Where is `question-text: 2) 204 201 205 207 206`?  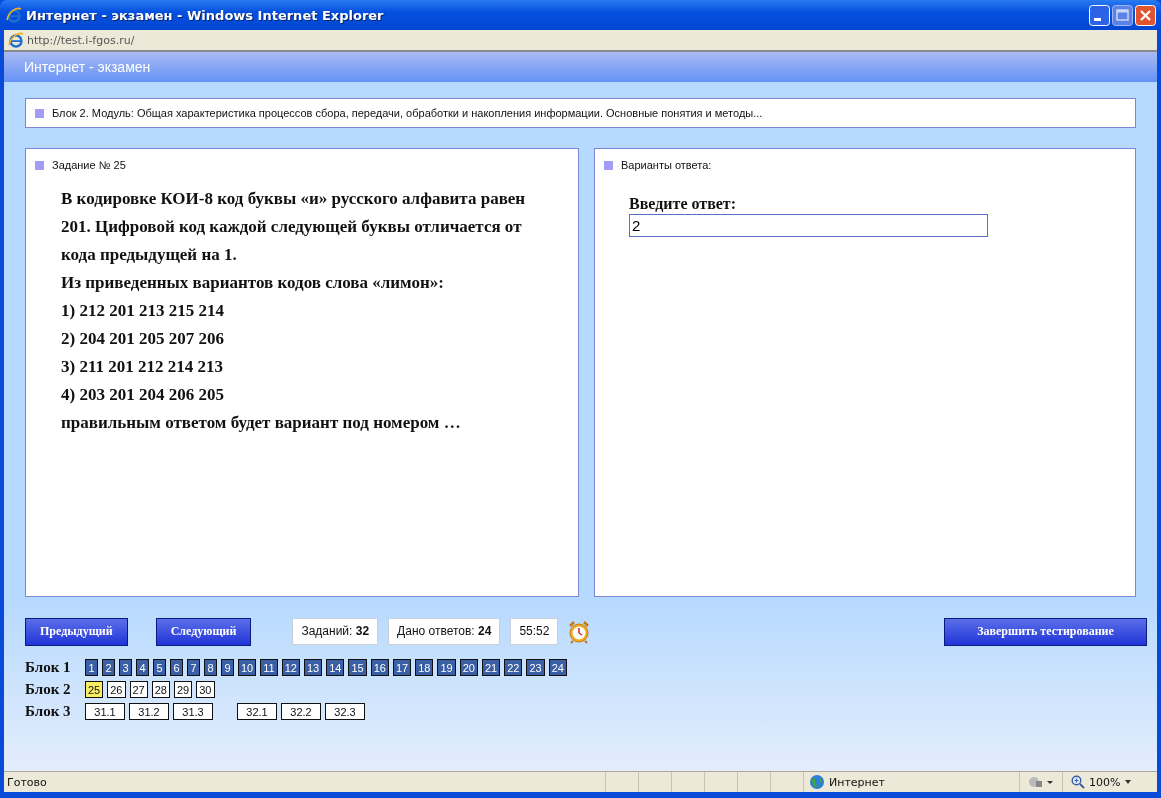 question-text: 2) 204 201 205 207 206 is located at coordinates (143, 339).